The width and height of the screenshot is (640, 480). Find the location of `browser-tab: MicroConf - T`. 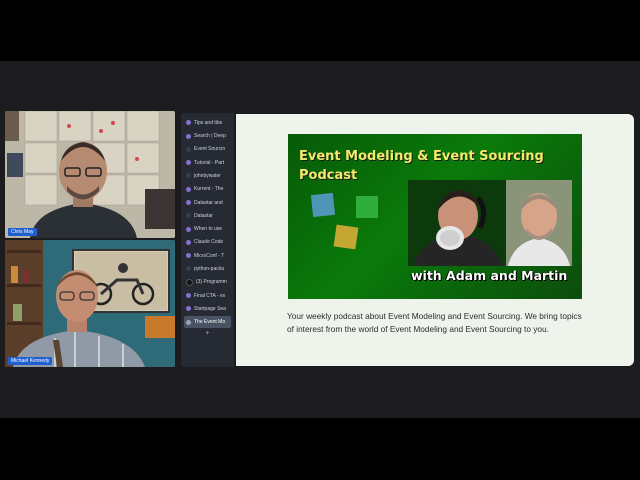

browser-tab: MicroConf - T is located at coordinates (207, 256).